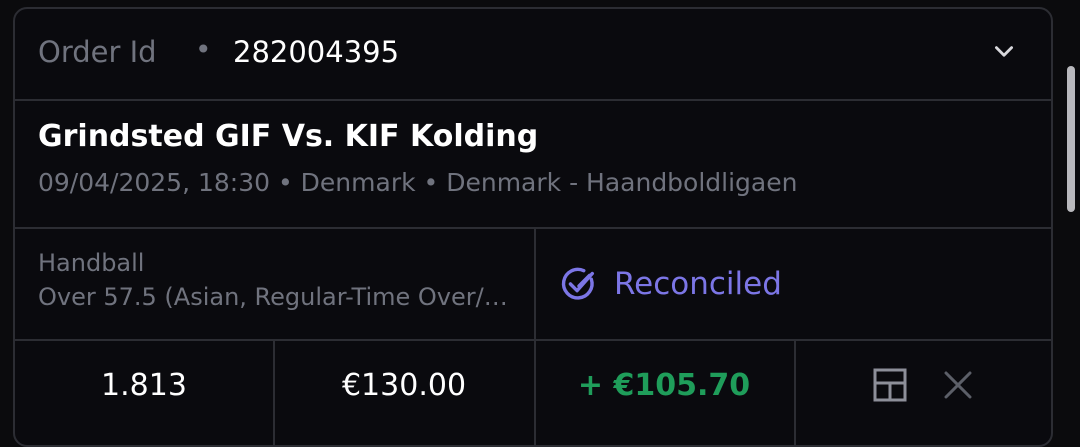  What do you see at coordinates (578, 283) in the screenshot?
I see `check-double-icon` at bounding box center [578, 283].